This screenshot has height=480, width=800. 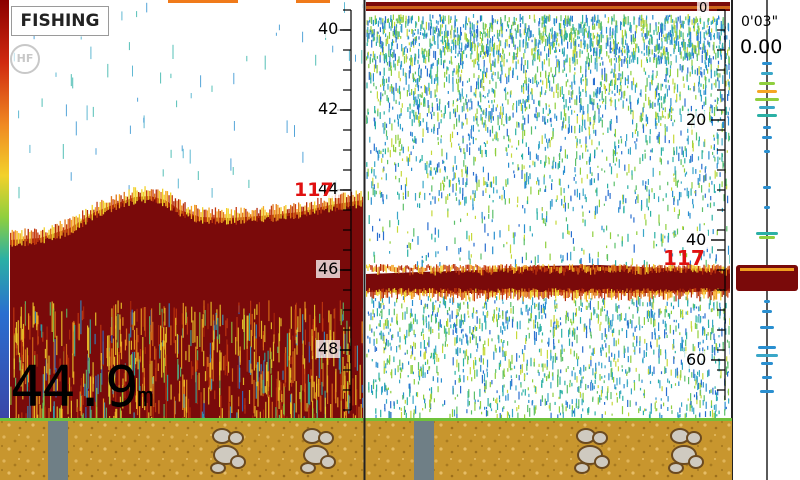 I want to click on zoom-depth-label-42: 42, so click(x=328, y=108).